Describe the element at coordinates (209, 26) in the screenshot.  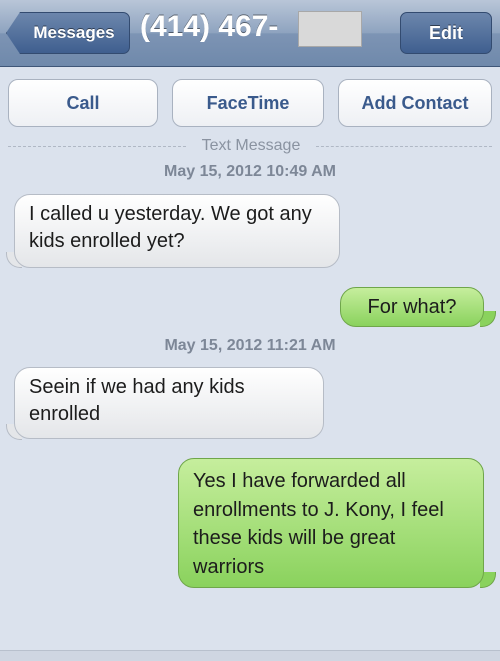
I see `conversation-title: (414) 467-` at that location.